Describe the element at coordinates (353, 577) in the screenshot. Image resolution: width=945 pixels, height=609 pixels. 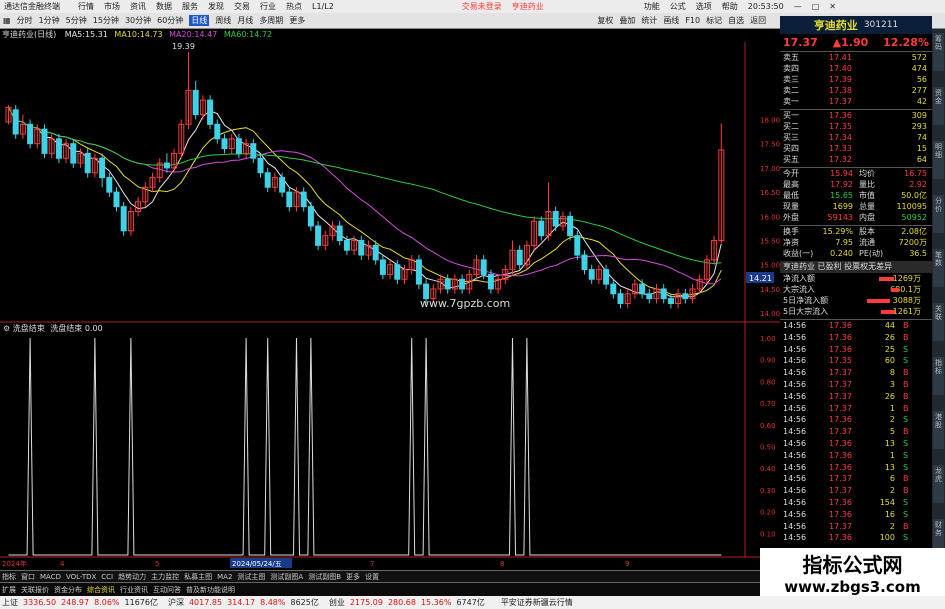
I see `indicator-tab: 更多` at that location.